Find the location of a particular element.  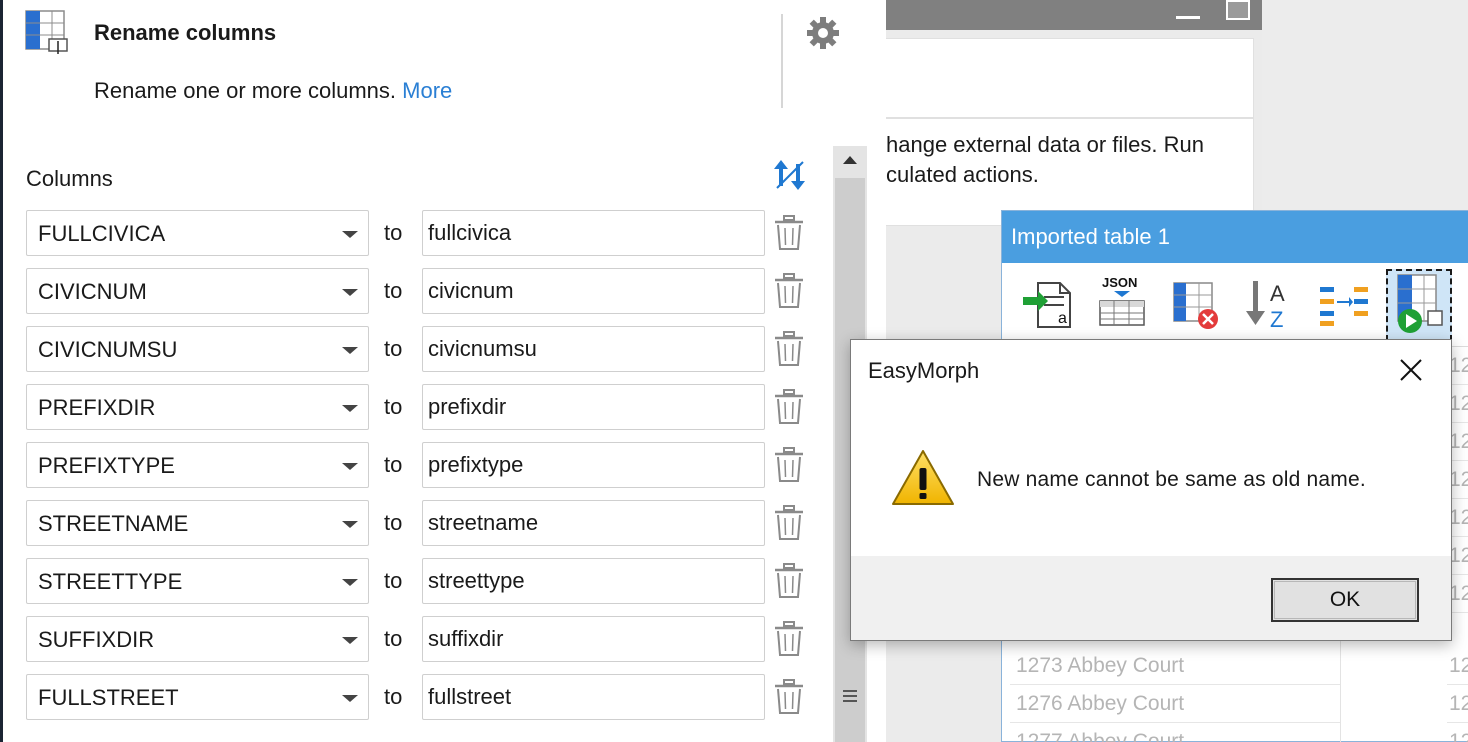

rename-columns-toolbar-button is located at coordinates (1419, 305).